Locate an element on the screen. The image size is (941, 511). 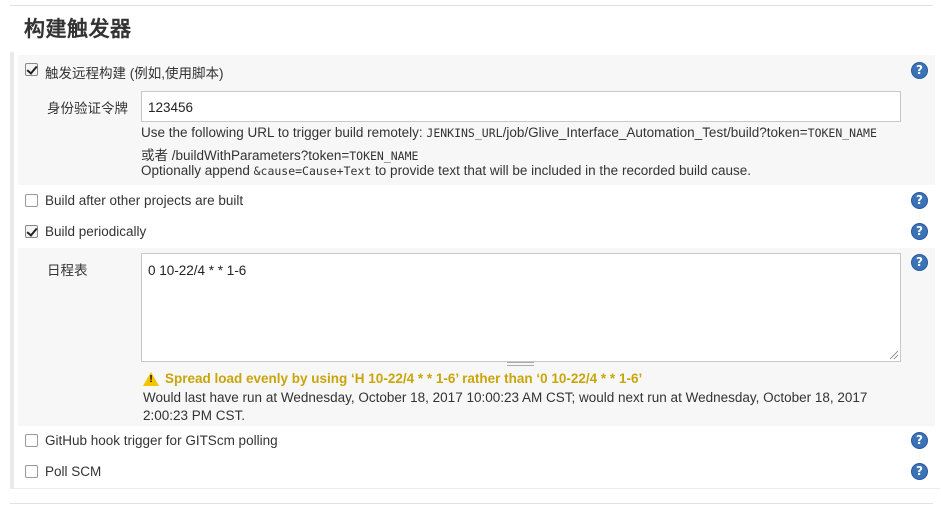
github-hook-checkbox is located at coordinates (31, 440).